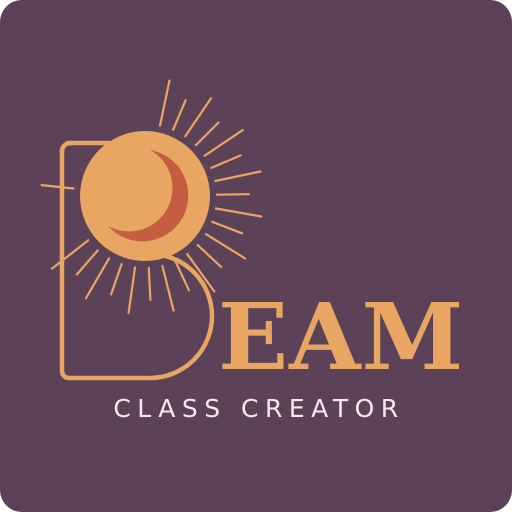  I want to click on wordmark-eam: EAM, so click(341, 337).